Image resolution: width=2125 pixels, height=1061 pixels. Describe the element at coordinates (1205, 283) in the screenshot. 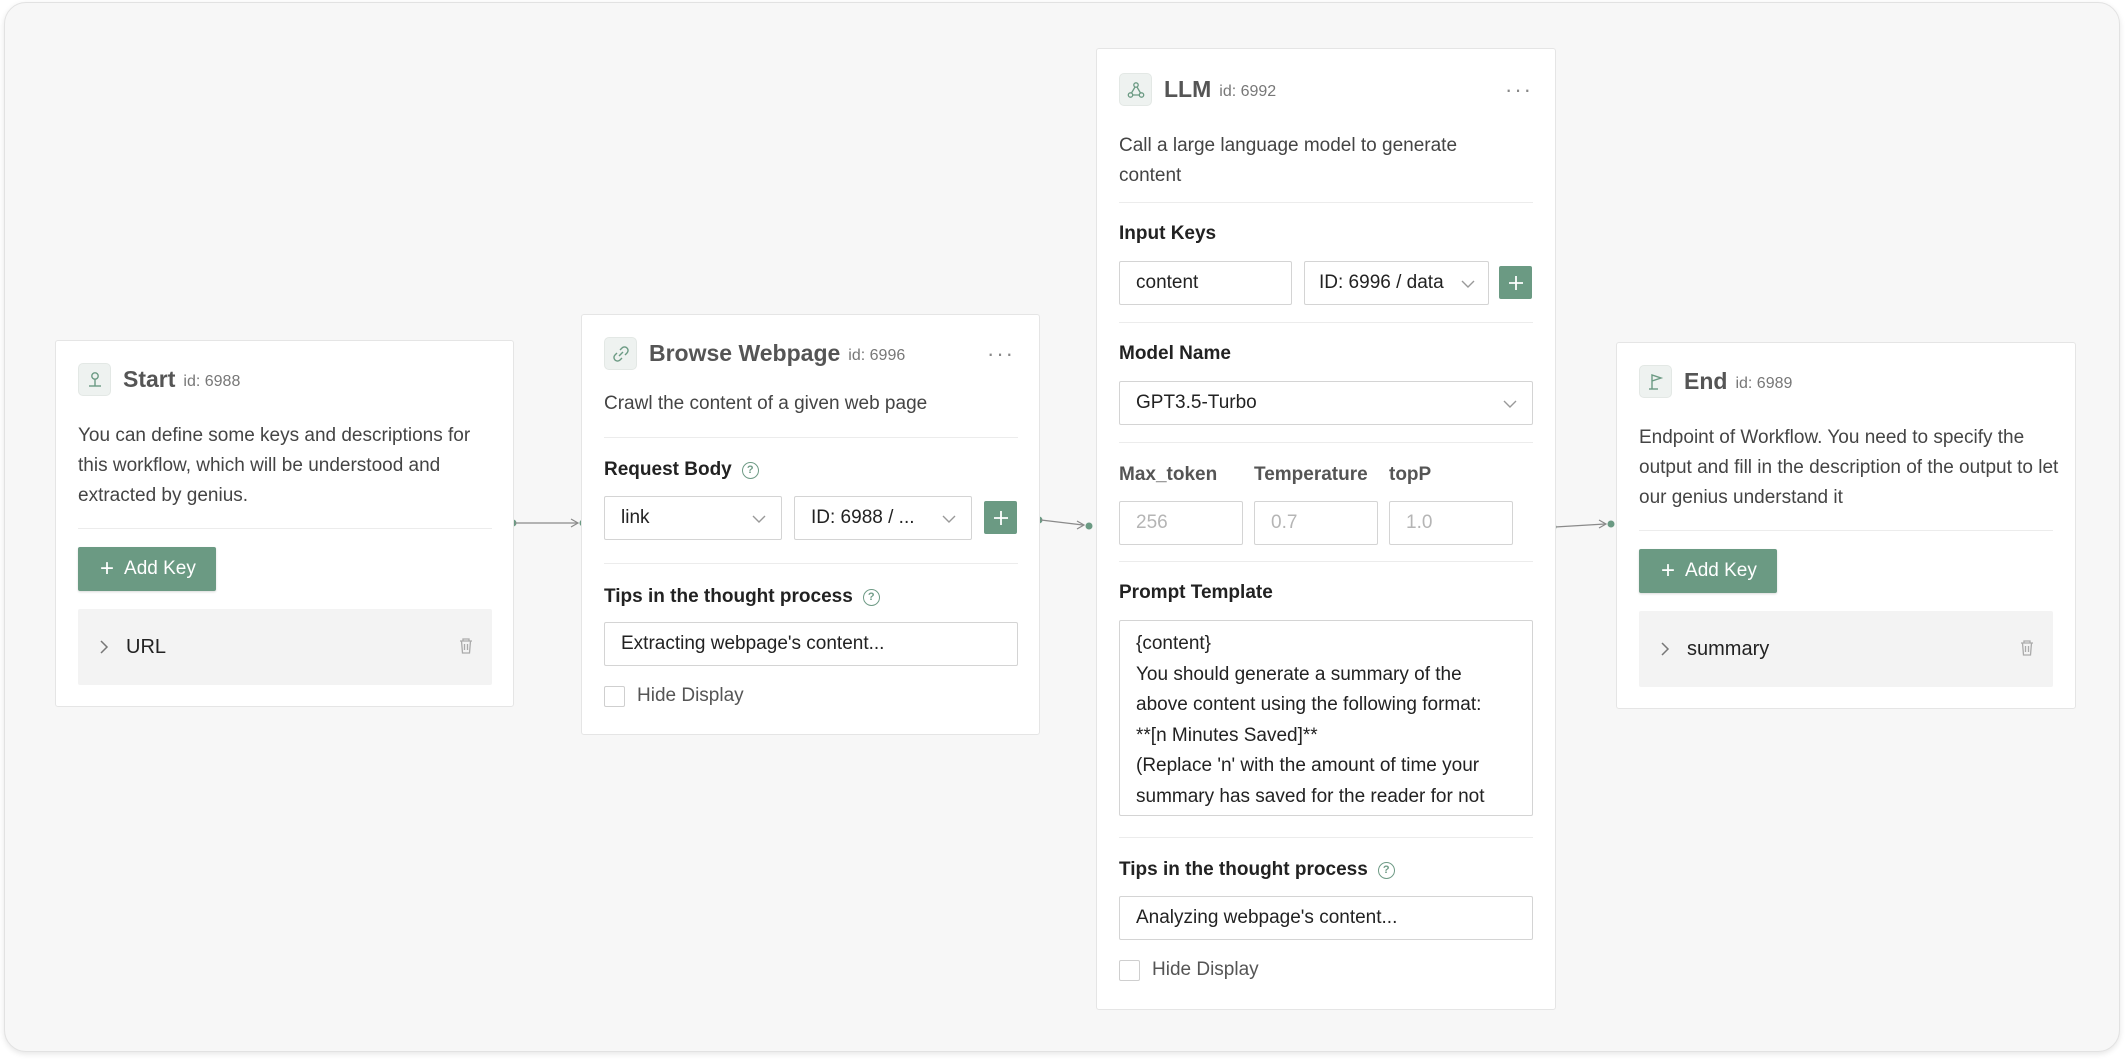

I see `input-key-field: content` at that location.